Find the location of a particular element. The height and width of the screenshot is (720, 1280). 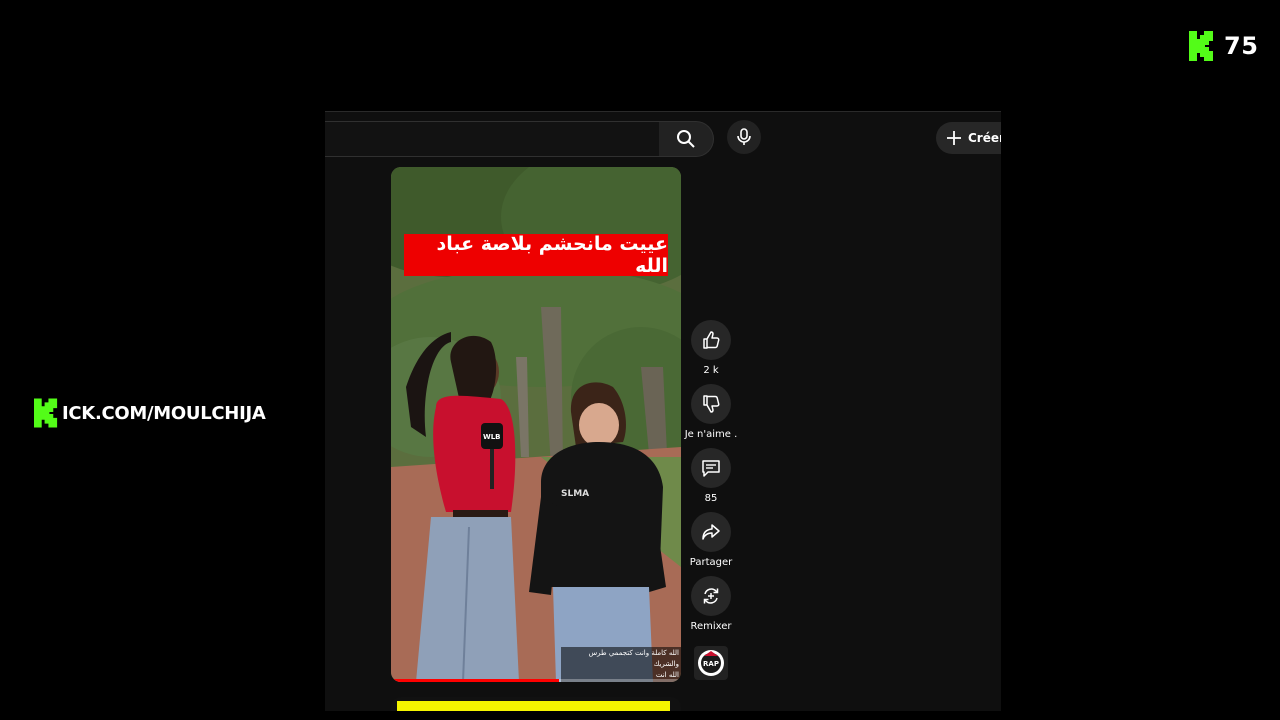

create-button: Créer is located at coordinates (968, 138).